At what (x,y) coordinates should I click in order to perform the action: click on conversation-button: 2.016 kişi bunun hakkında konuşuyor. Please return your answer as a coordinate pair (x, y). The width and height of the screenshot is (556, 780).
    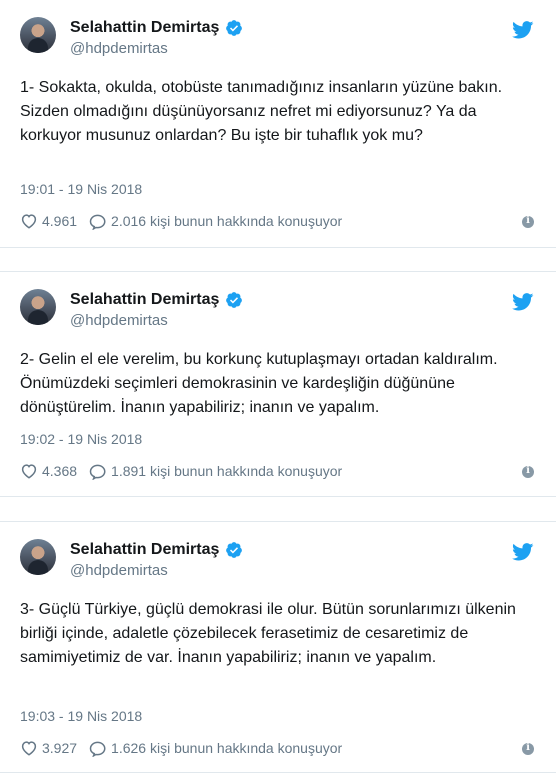
    Looking at the image, I should click on (215, 221).